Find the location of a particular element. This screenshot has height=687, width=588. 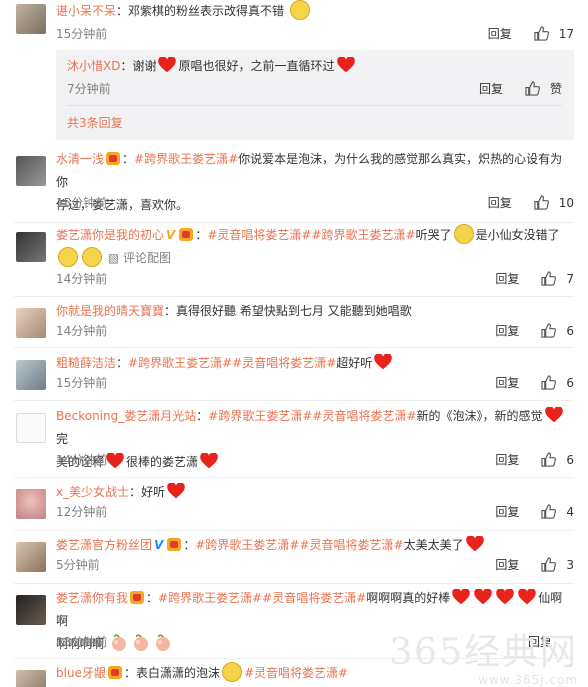

view-more-replies-link: 共3条回复 is located at coordinates (95, 122).